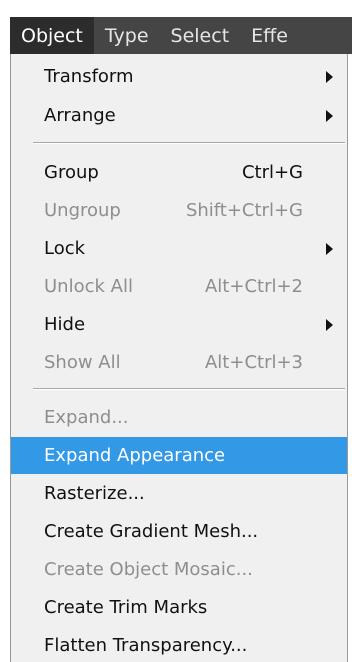  What do you see at coordinates (272, 172) in the screenshot?
I see `menu-item-shortcut: Ctrl+G` at bounding box center [272, 172].